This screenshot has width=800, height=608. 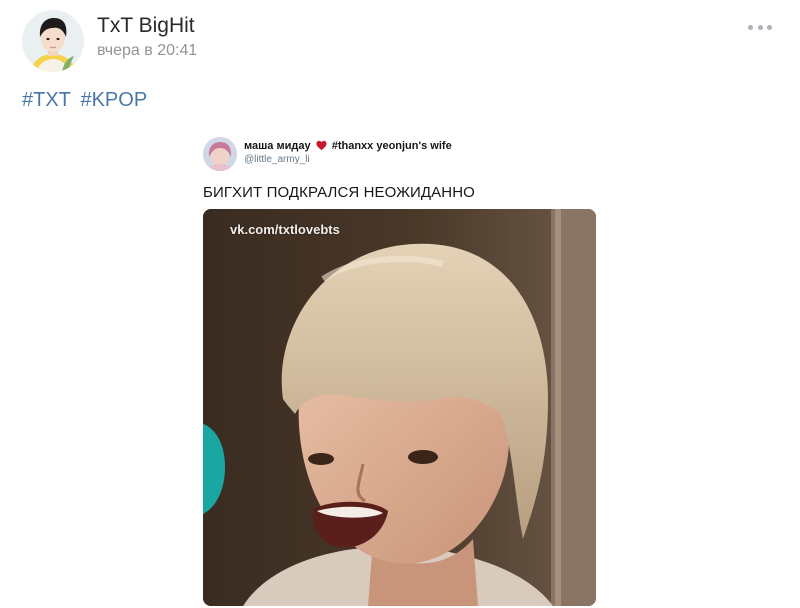 What do you see at coordinates (277, 146) in the screenshot?
I see `tweet-display-name: маша мидау` at bounding box center [277, 146].